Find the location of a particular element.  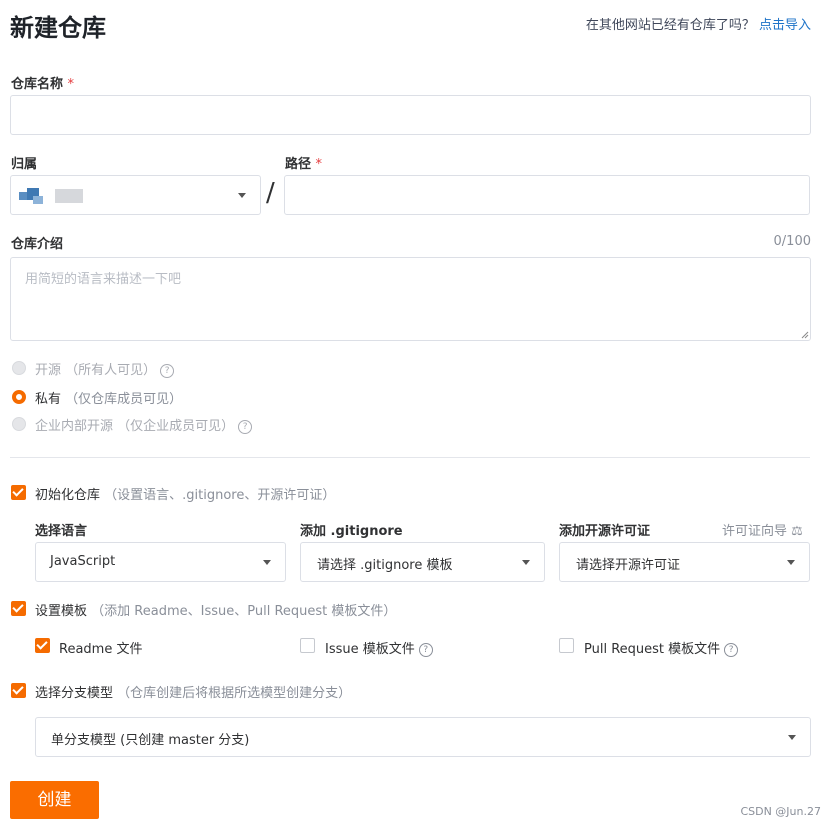

radio-private-text: 私有 is located at coordinates (48, 399).